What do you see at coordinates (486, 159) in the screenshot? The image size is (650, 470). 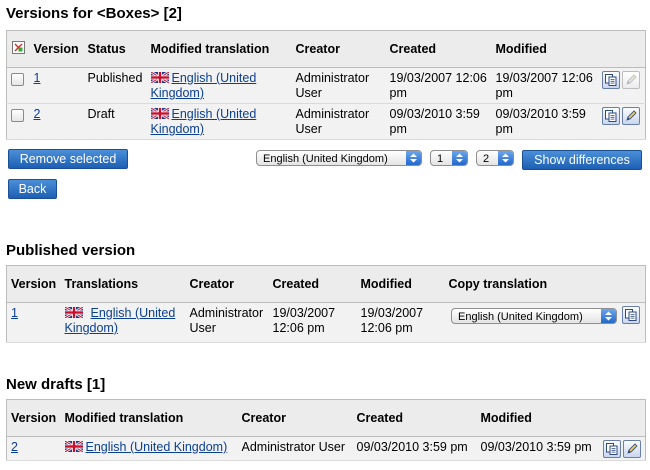 I see `to-version-value: 2` at bounding box center [486, 159].